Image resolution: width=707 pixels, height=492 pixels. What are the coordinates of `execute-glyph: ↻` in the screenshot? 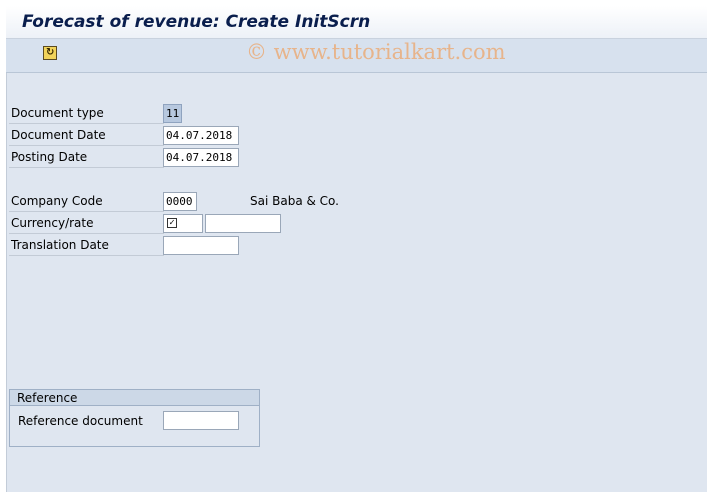 It's located at (50, 52).